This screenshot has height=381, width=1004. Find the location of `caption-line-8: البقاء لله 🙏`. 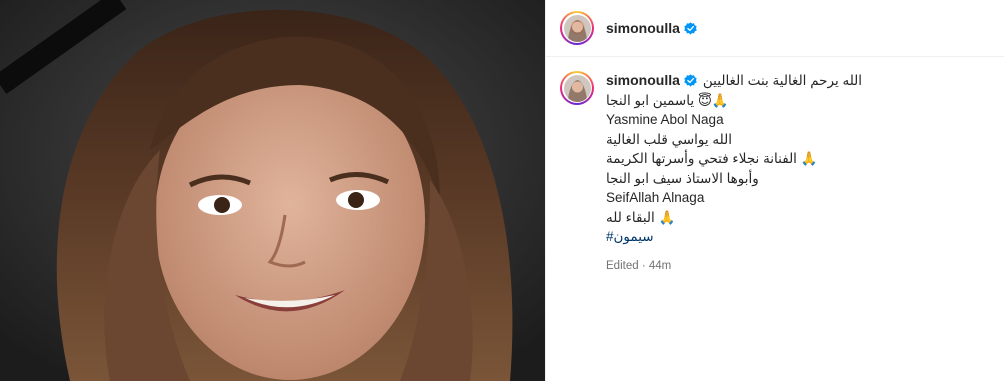

caption-line-8: البقاء لله 🙏 is located at coordinates (641, 217).